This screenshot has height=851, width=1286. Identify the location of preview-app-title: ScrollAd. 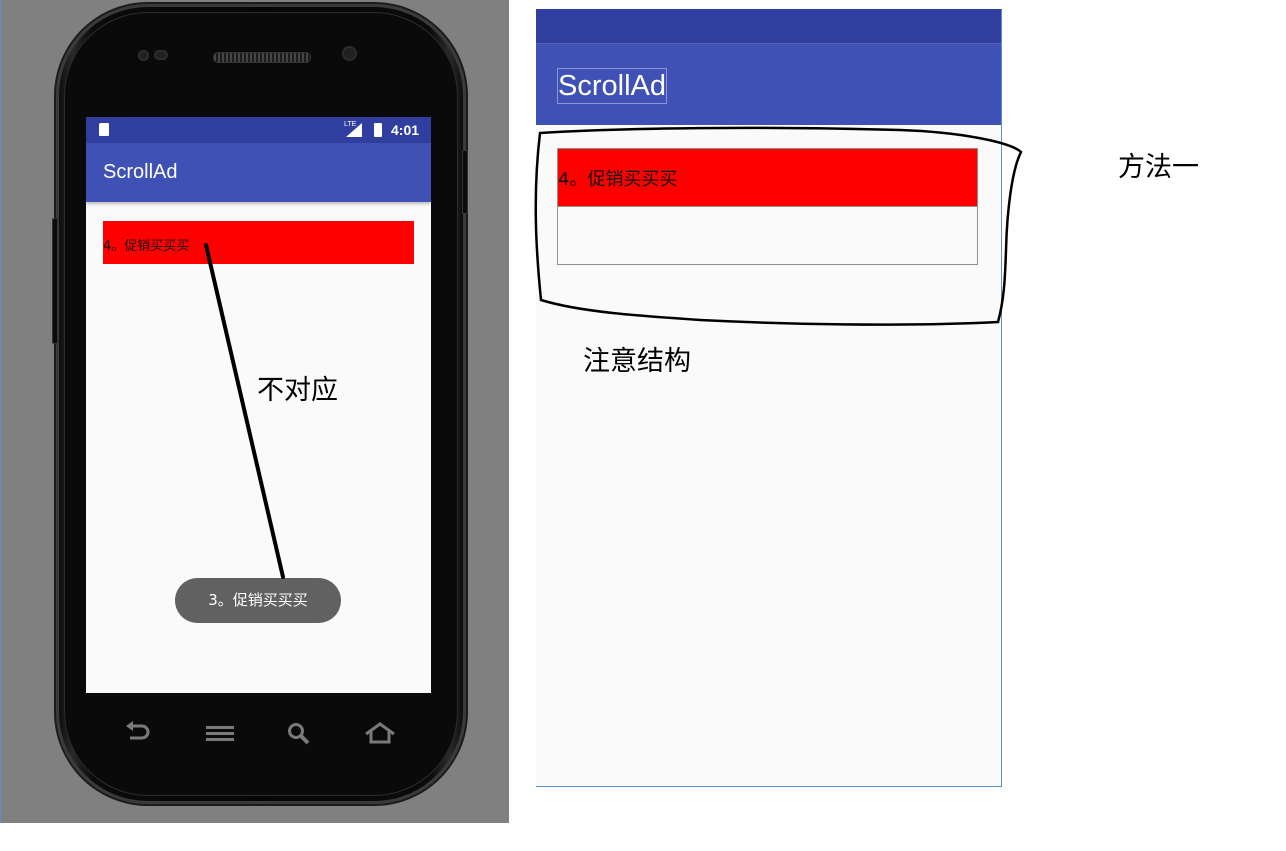
(612, 86).